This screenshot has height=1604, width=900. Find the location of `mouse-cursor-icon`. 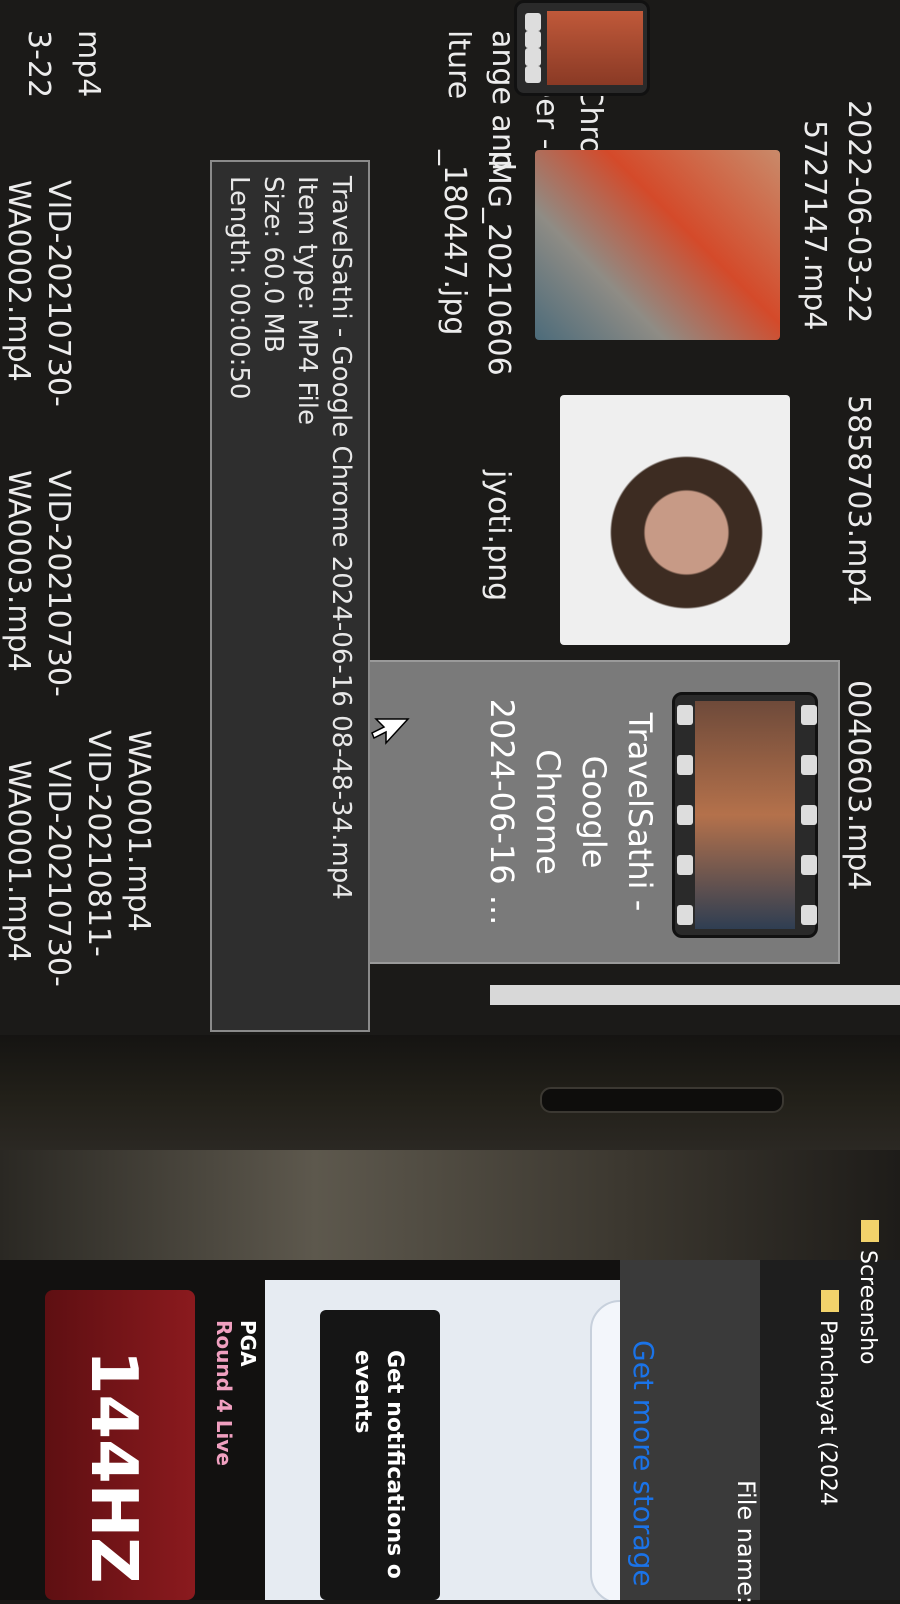

mouse-cursor-icon is located at coordinates (390, 731).